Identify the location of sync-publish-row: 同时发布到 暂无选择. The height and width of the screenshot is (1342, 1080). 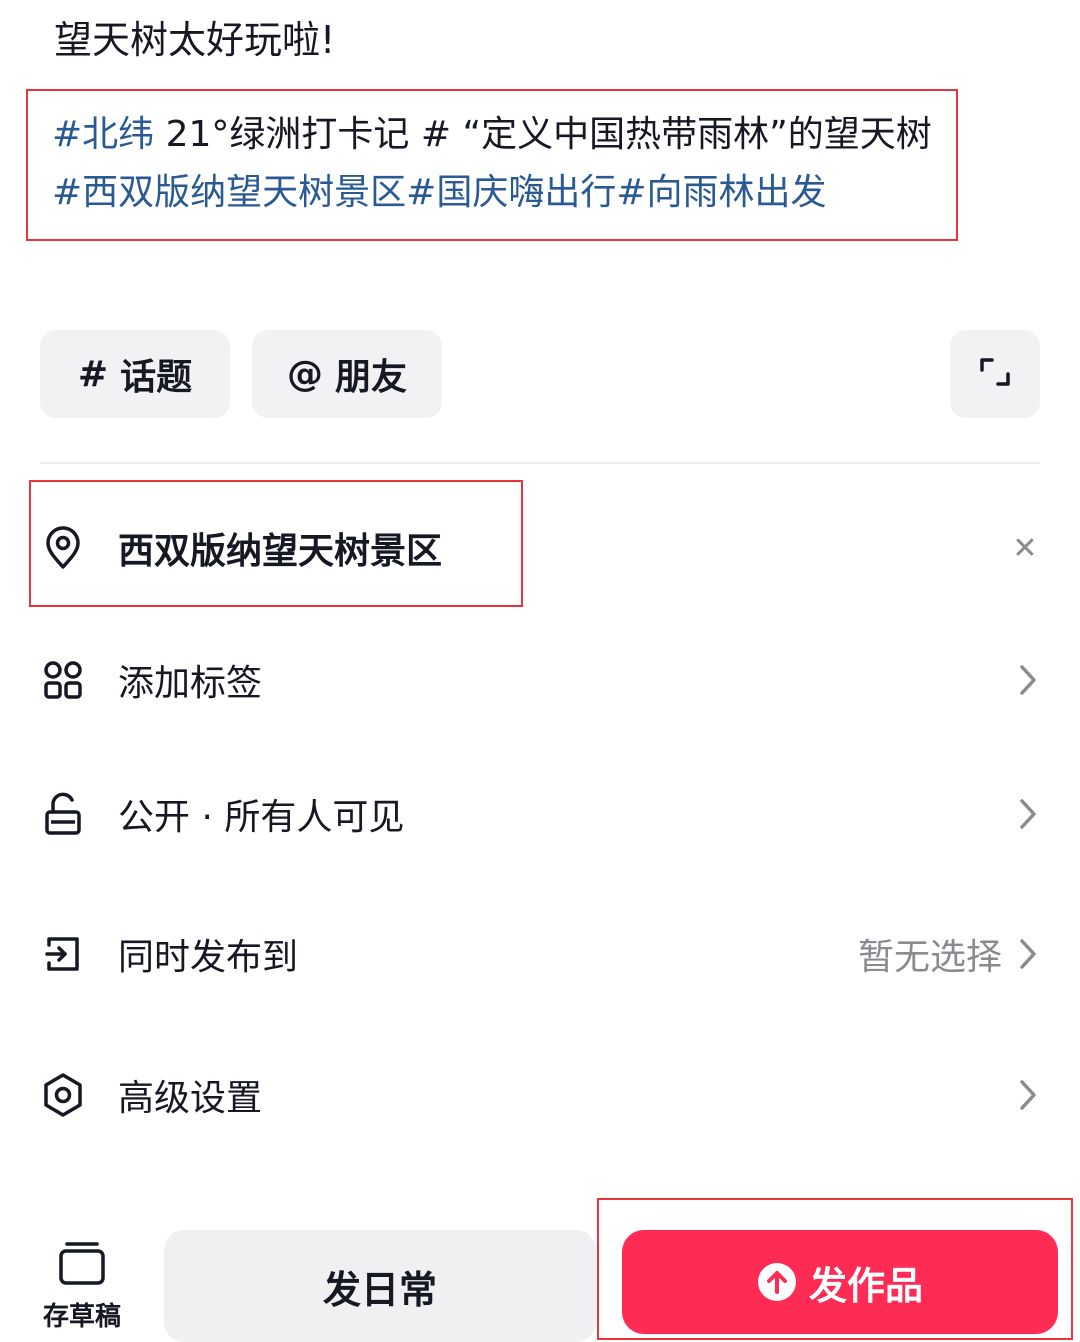
(540, 954).